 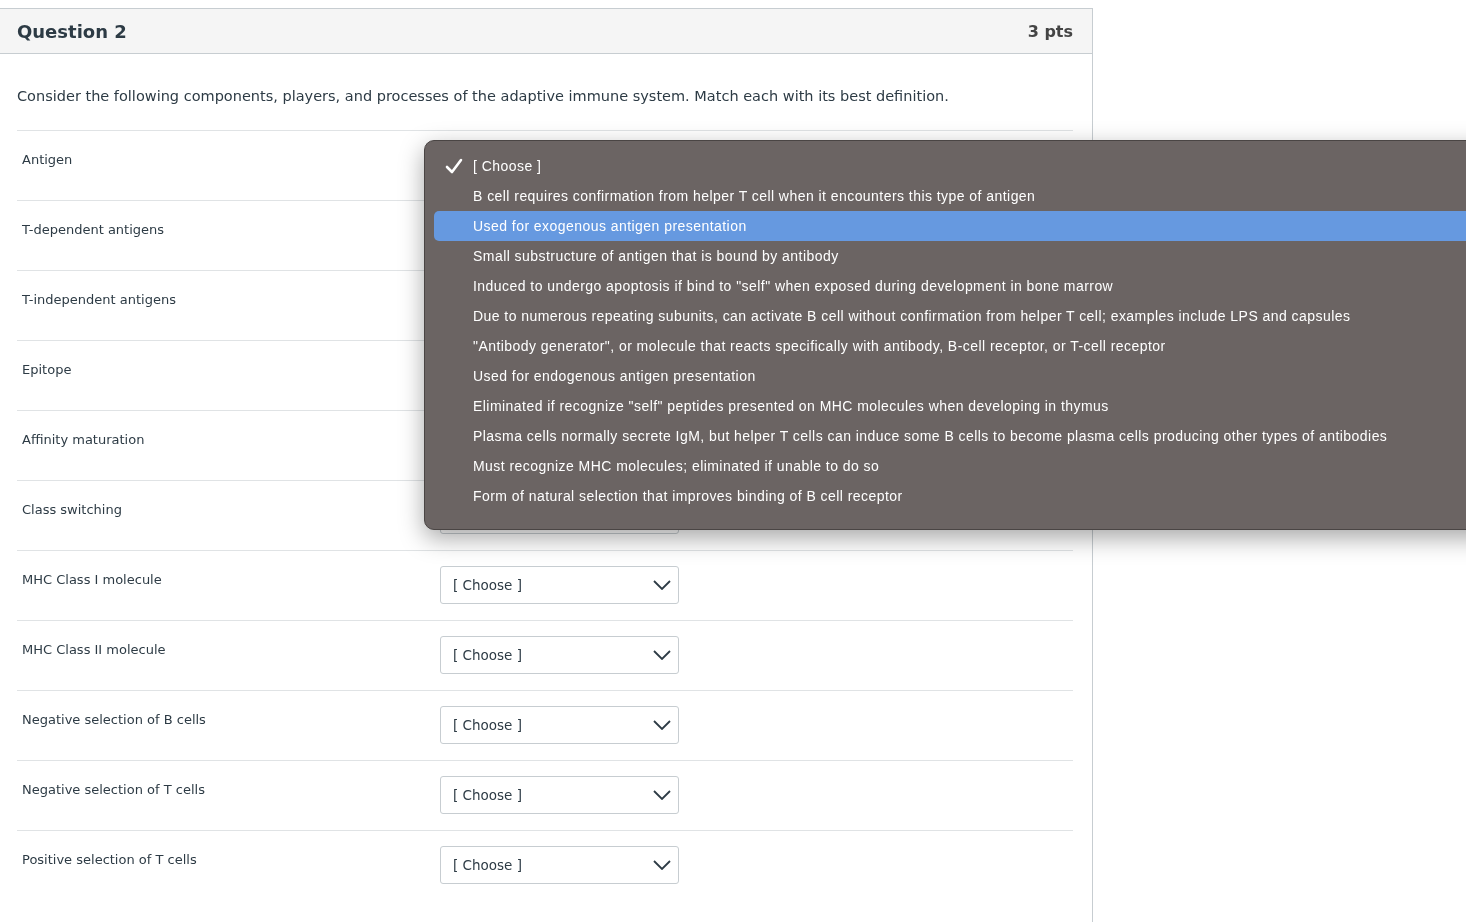 I want to click on dropdown-option: Used for exogenous antigen presentation, so click(x=950, y=226).